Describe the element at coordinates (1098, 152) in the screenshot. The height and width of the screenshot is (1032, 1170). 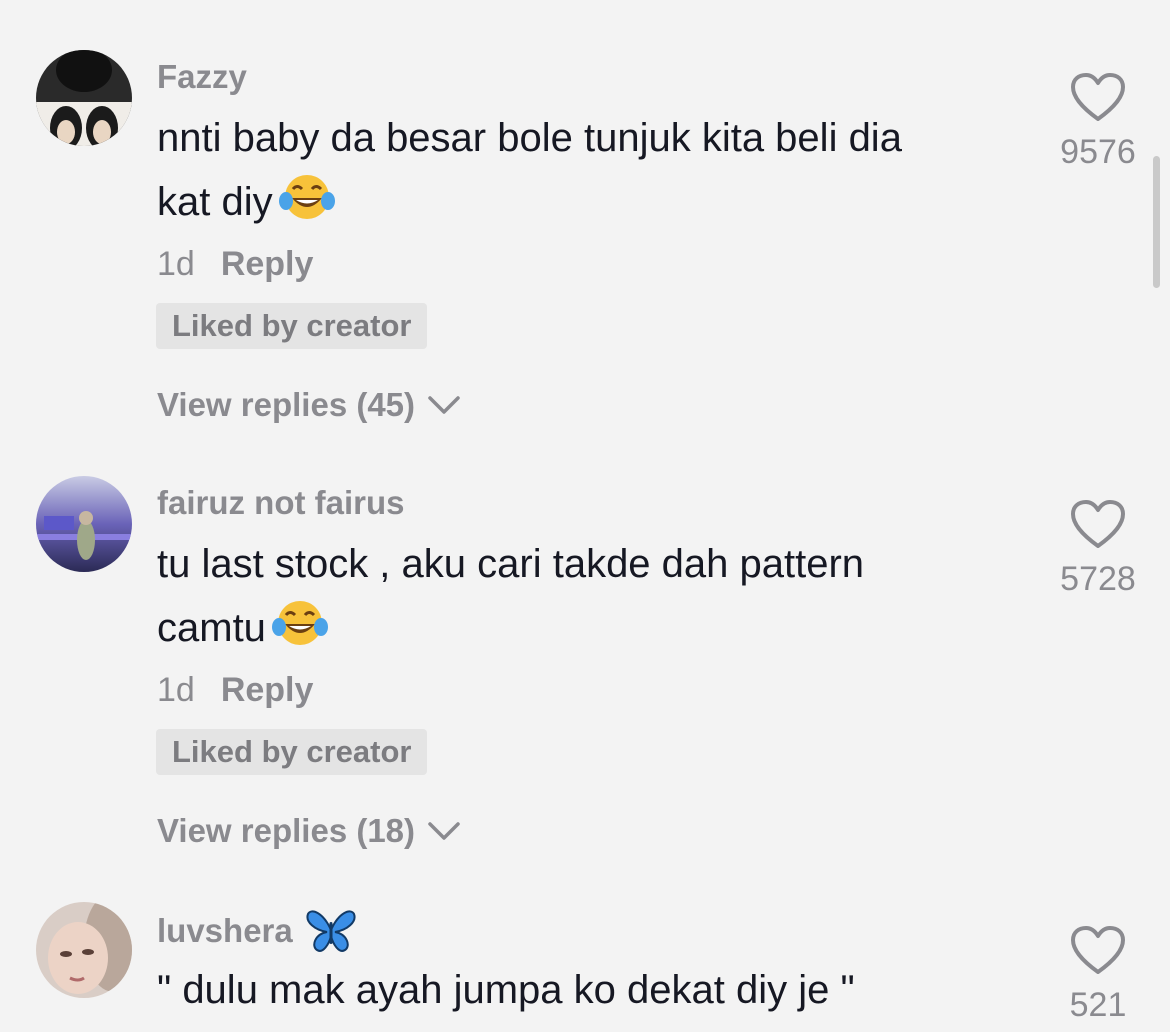
I see `like-count: 9576` at that location.